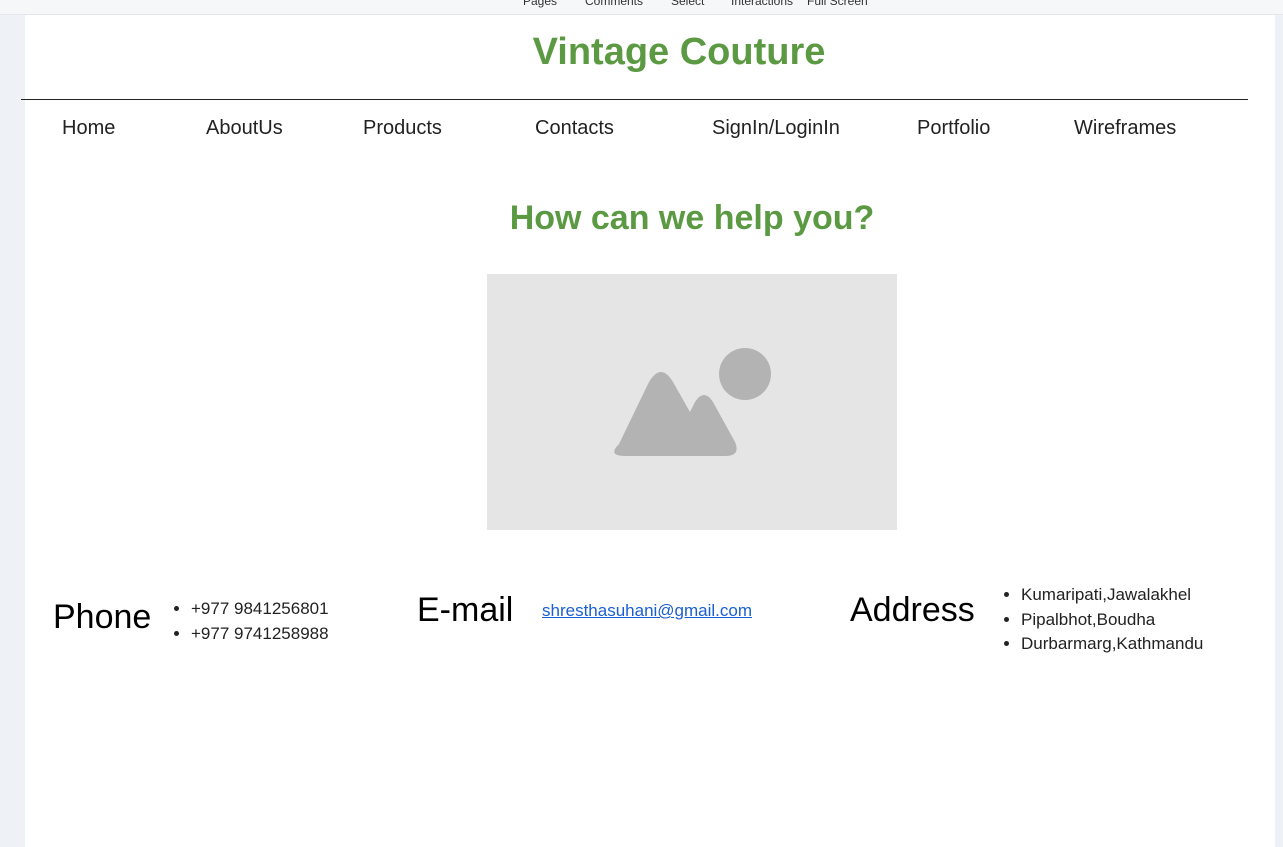 This screenshot has width=1283, height=847. What do you see at coordinates (1112, 595) in the screenshot?
I see `address-item: Kumaripati,Jawalakhel` at bounding box center [1112, 595].